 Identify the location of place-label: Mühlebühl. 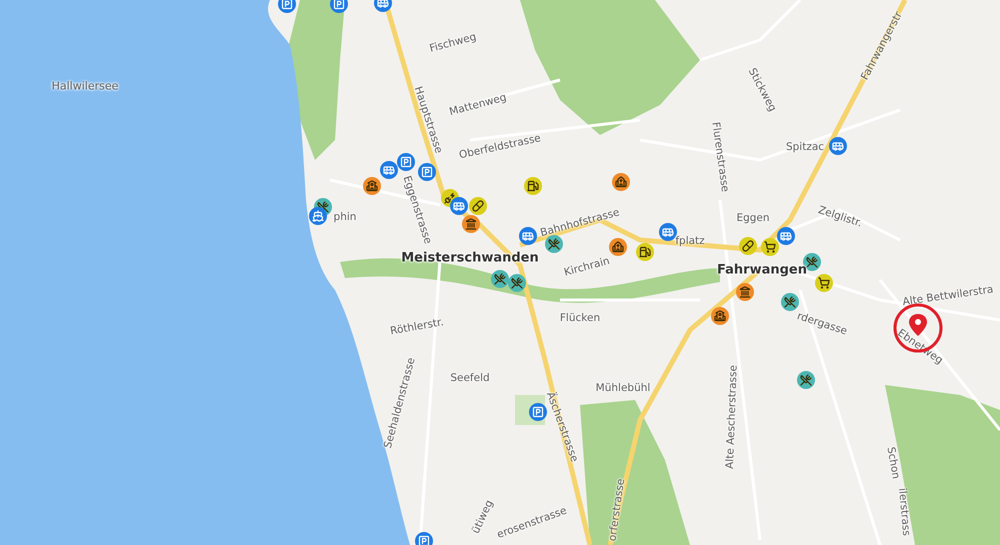
(623, 388).